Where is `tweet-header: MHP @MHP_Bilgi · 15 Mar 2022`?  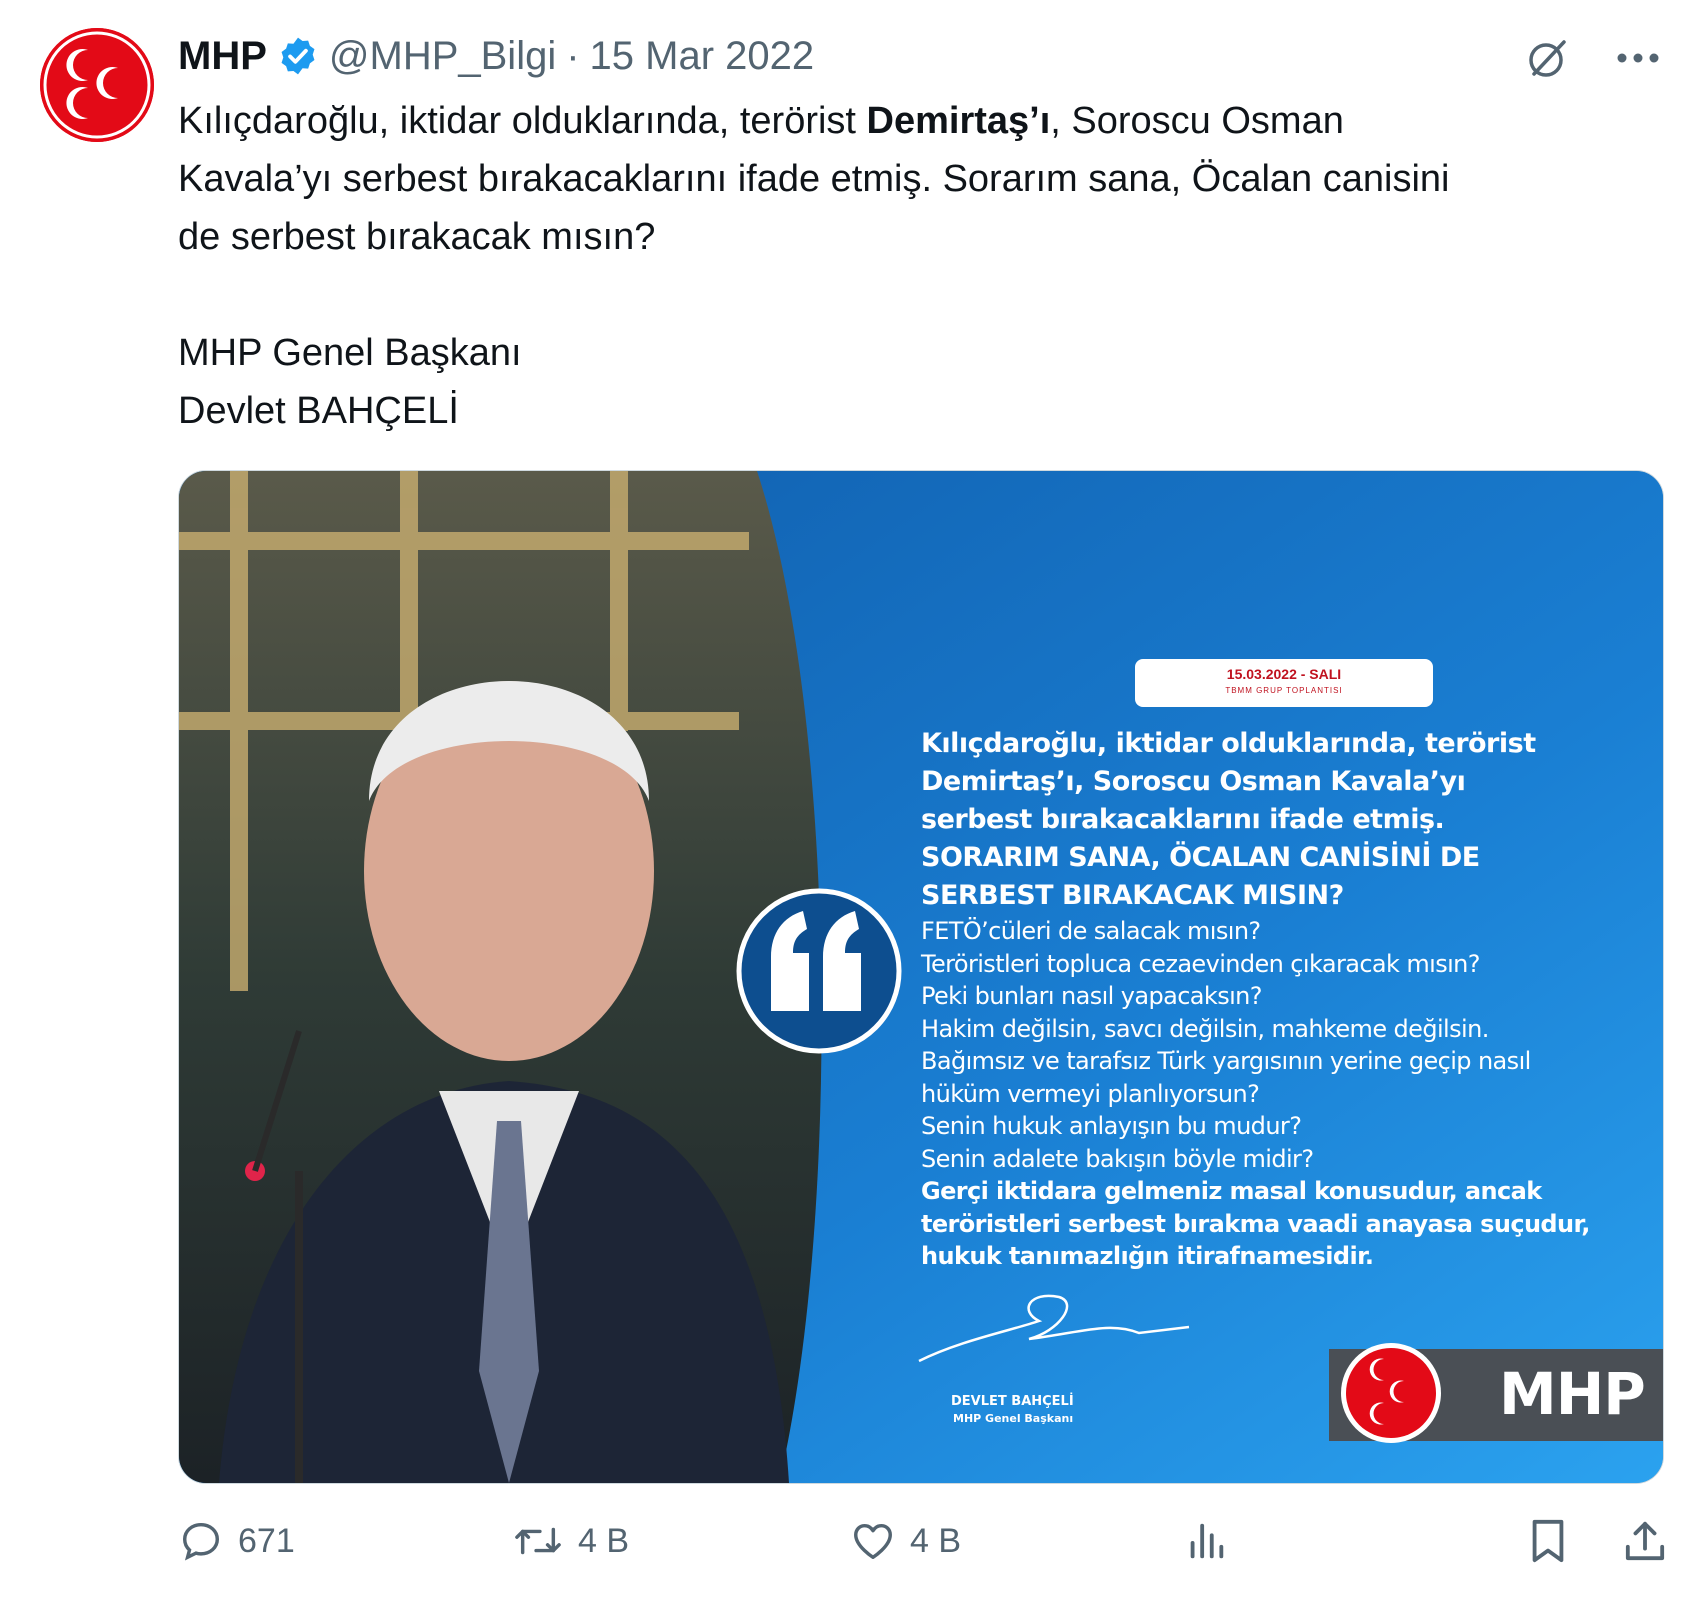 tweet-header: MHP @MHP_Bilgi · 15 Mar 2022 is located at coordinates (496, 56).